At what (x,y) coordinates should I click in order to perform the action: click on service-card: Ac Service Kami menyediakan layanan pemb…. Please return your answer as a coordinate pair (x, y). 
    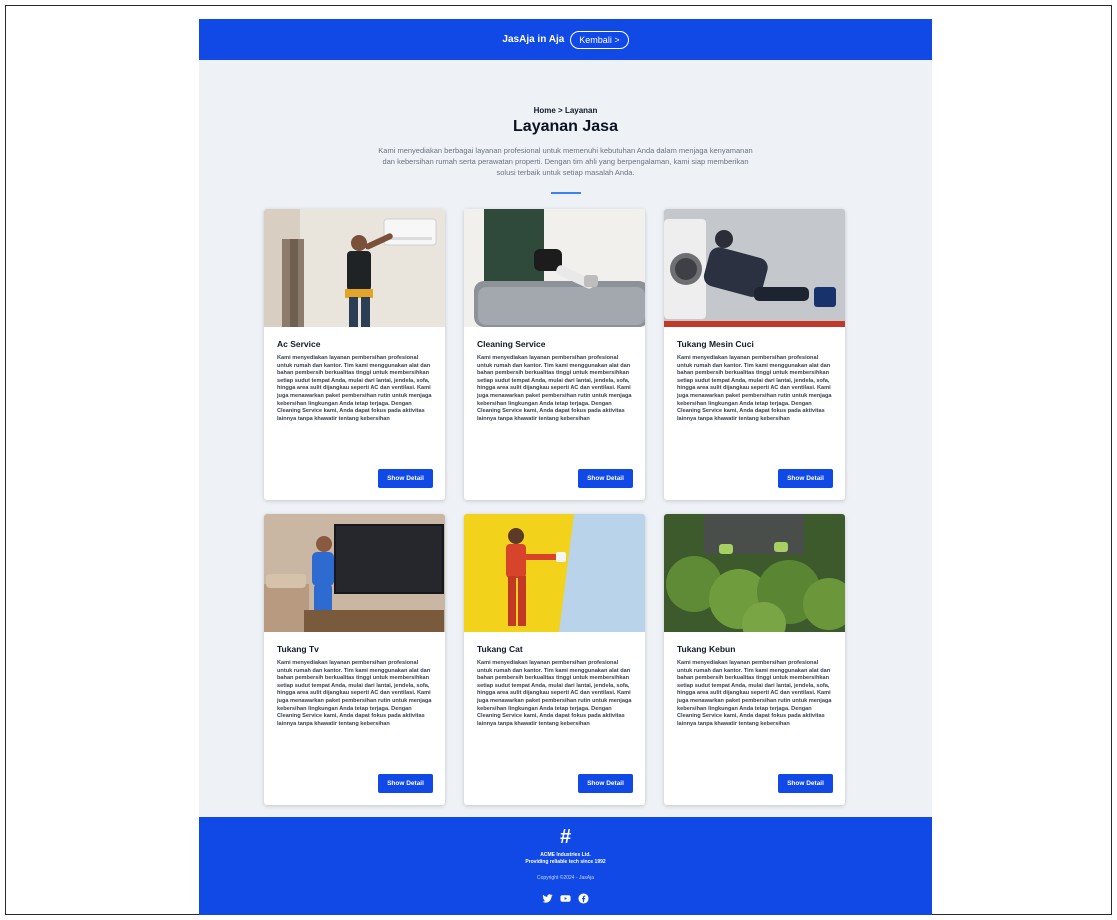
    Looking at the image, I should click on (354, 354).